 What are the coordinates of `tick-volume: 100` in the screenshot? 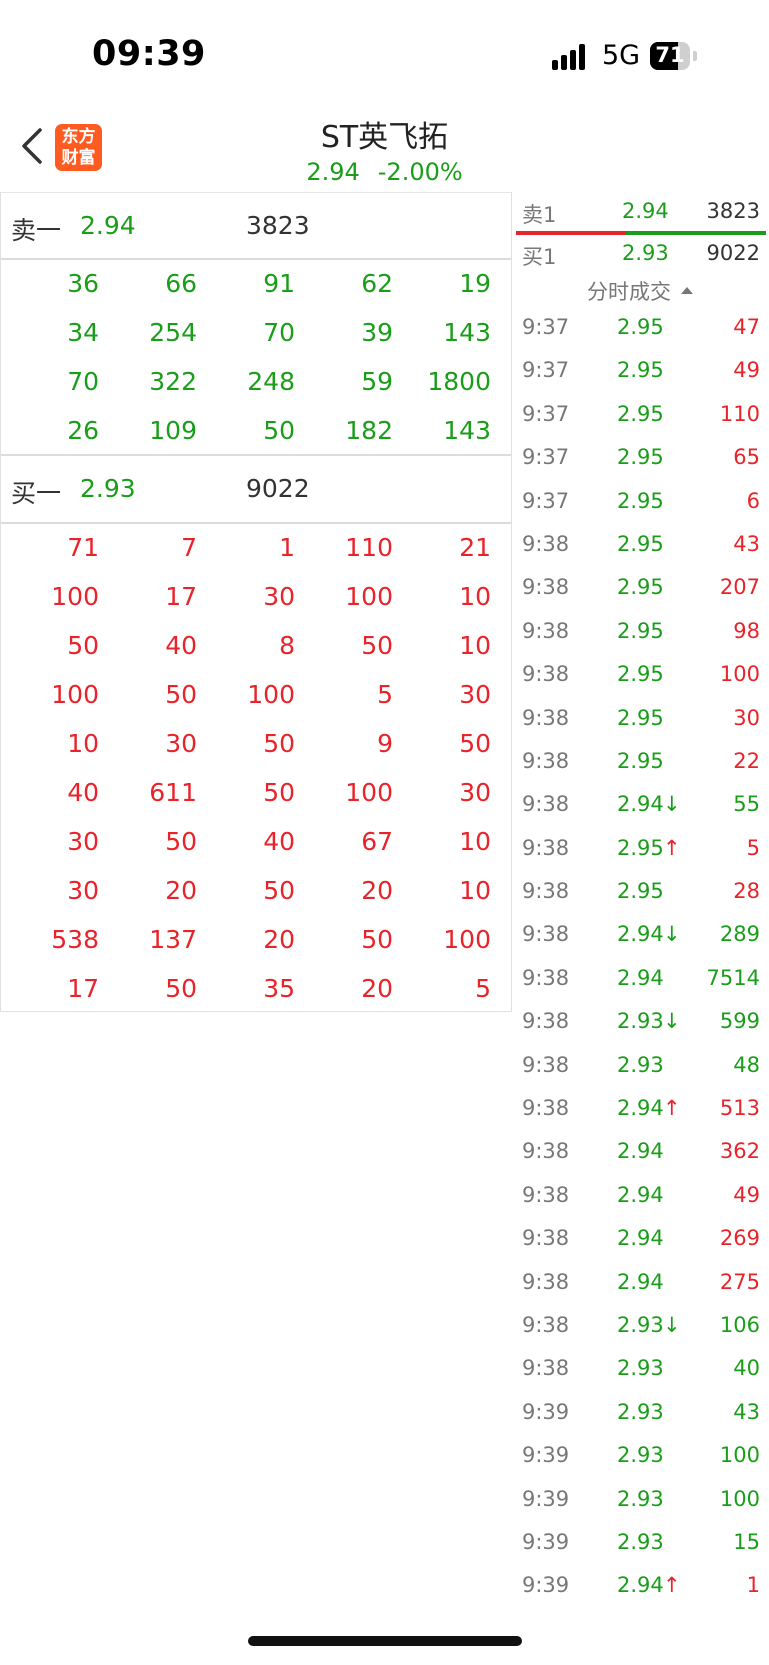 It's located at (739, 674).